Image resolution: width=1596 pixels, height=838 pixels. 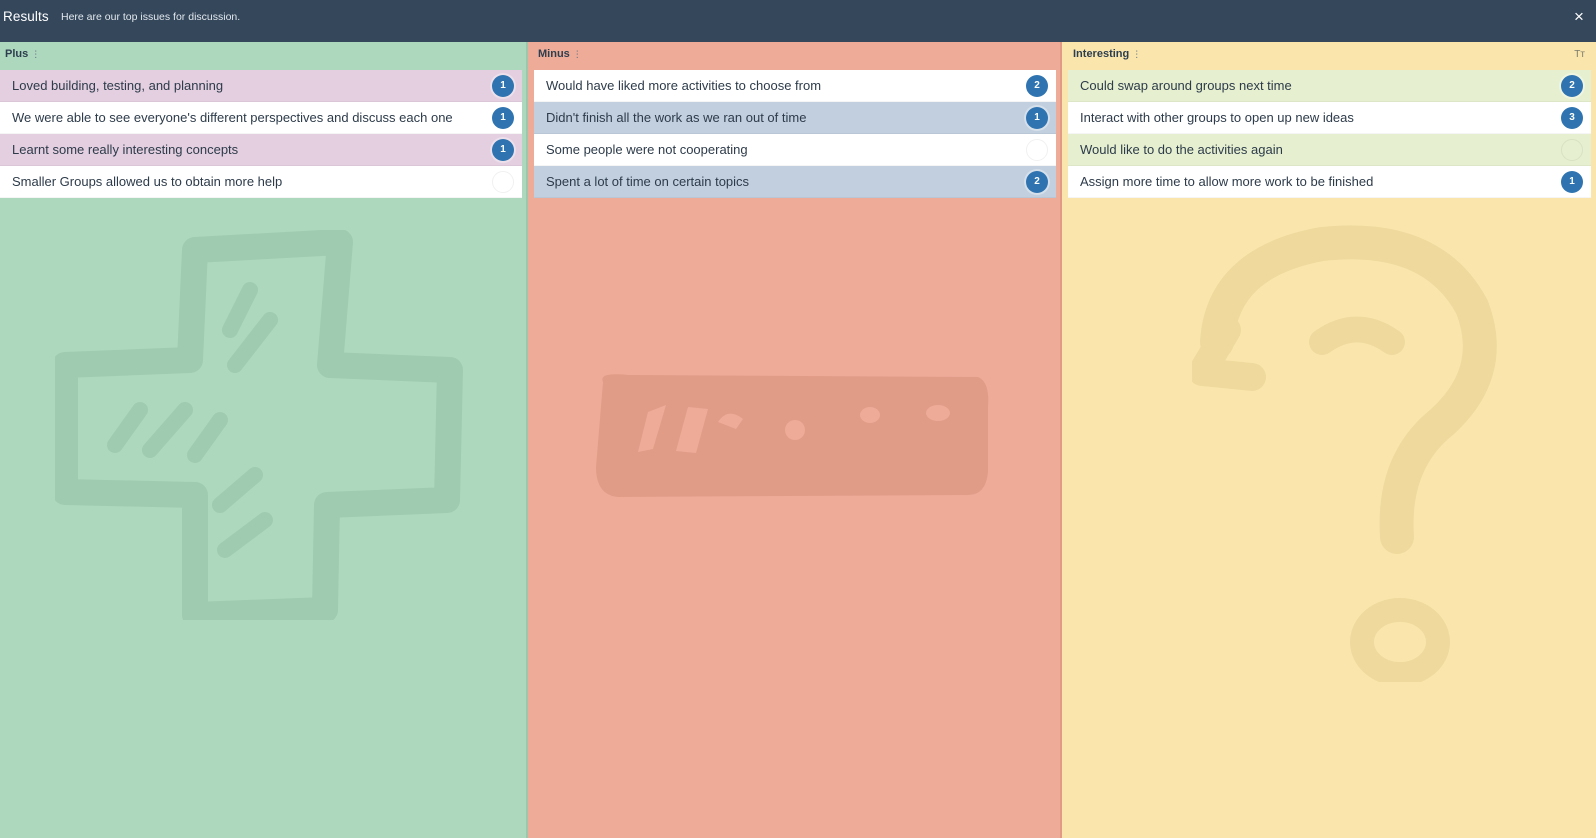 I want to click on list-item: Spent a lot of time on certain topics 2, so click(x=795, y=182).